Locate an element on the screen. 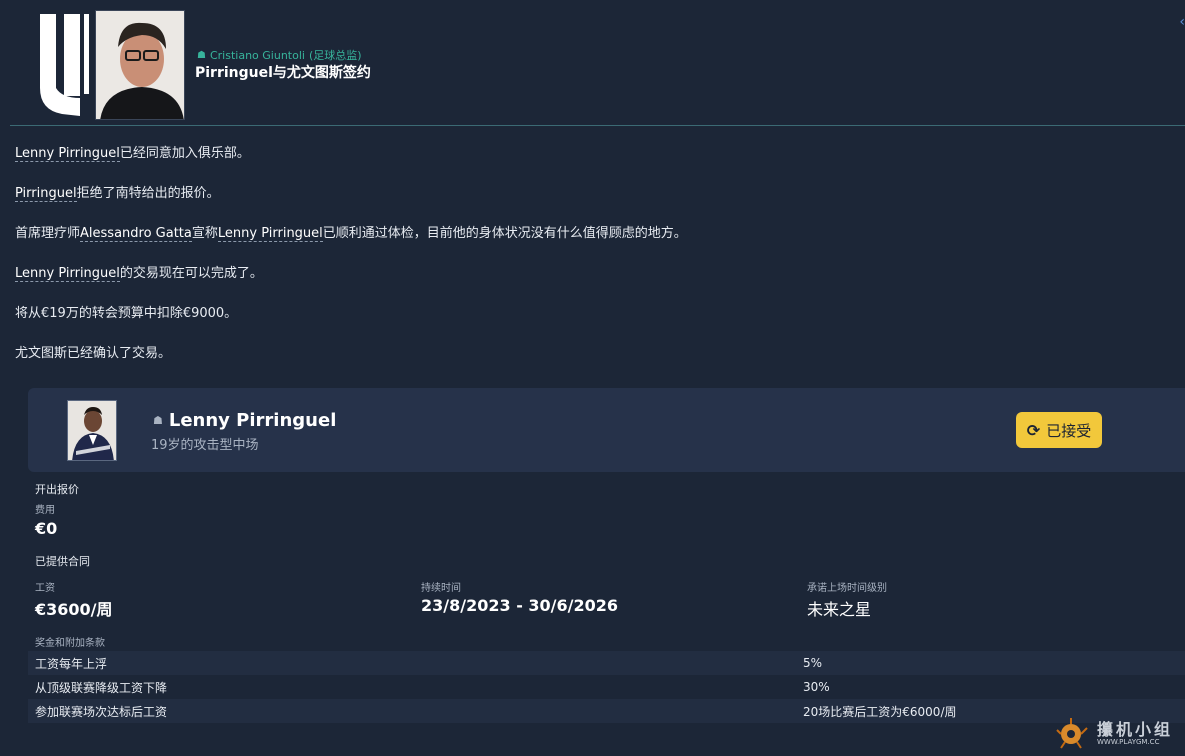 This screenshot has height=756, width=1185. player-card: ☗ Lenny Pirringuel 19岁的攻击型中场 ⟳ 已接受 is located at coordinates (606, 430).